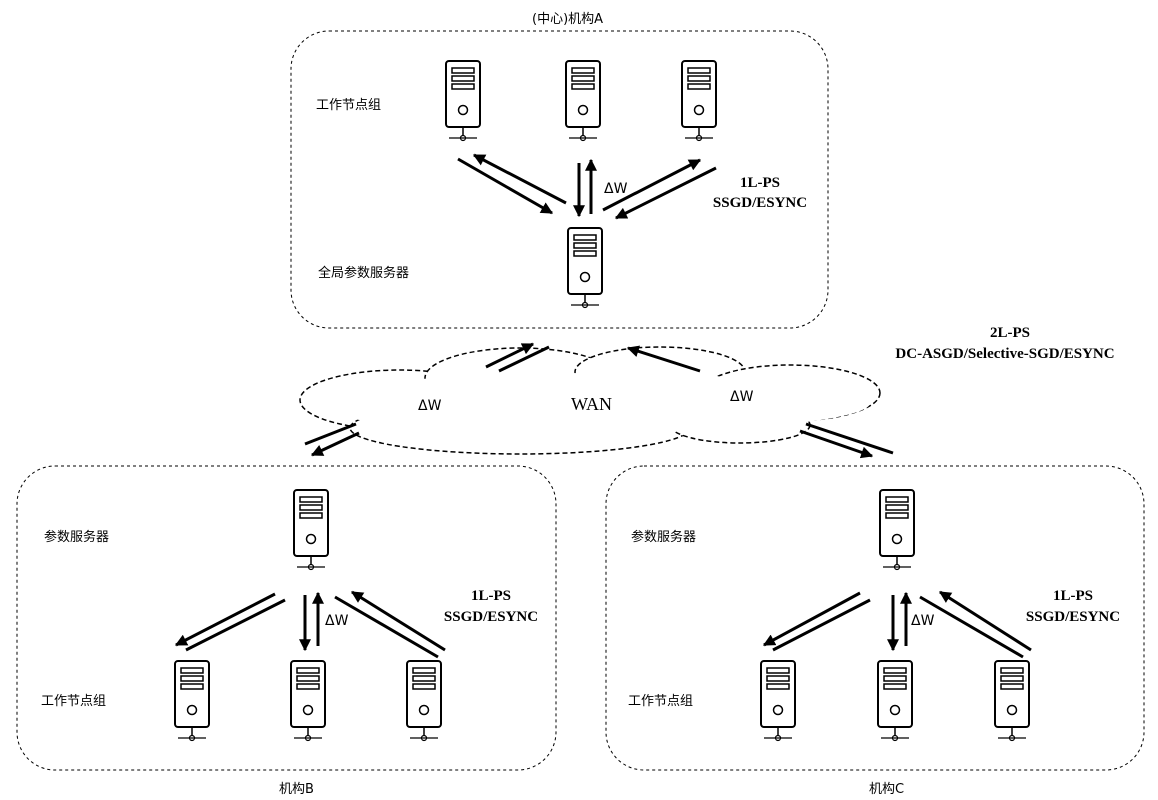 Image resolution: width=1158 pixels, height=800 pixels. I want to click on org-b-protocol-line1: 1L-PS, so click(490, 596).